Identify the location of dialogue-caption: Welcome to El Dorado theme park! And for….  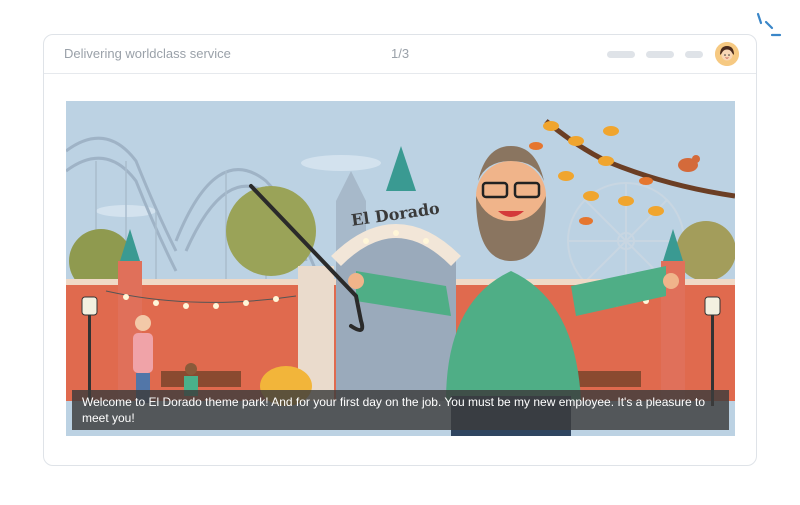
(400, 410).